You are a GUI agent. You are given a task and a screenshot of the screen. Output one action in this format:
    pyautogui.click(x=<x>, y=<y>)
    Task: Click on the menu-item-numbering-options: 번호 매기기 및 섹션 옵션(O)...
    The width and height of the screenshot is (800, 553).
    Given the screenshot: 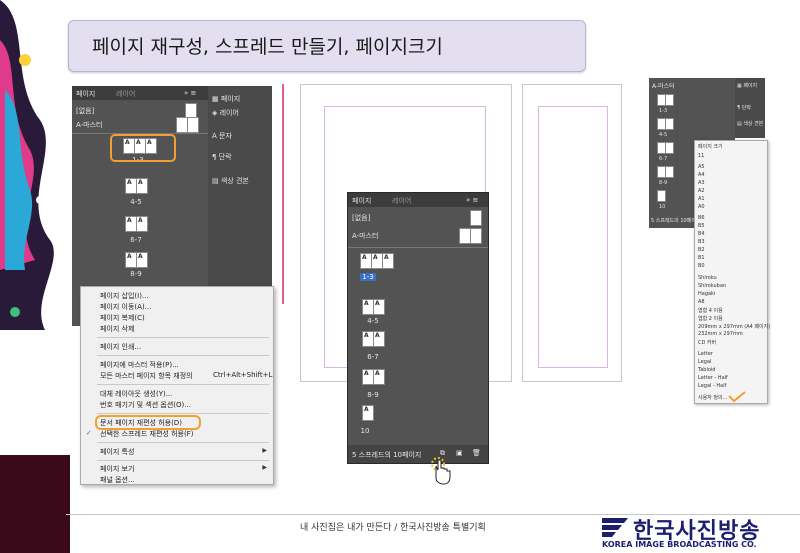 What is the action you would take?
    pyautogui.click(x=145, y=405)
    